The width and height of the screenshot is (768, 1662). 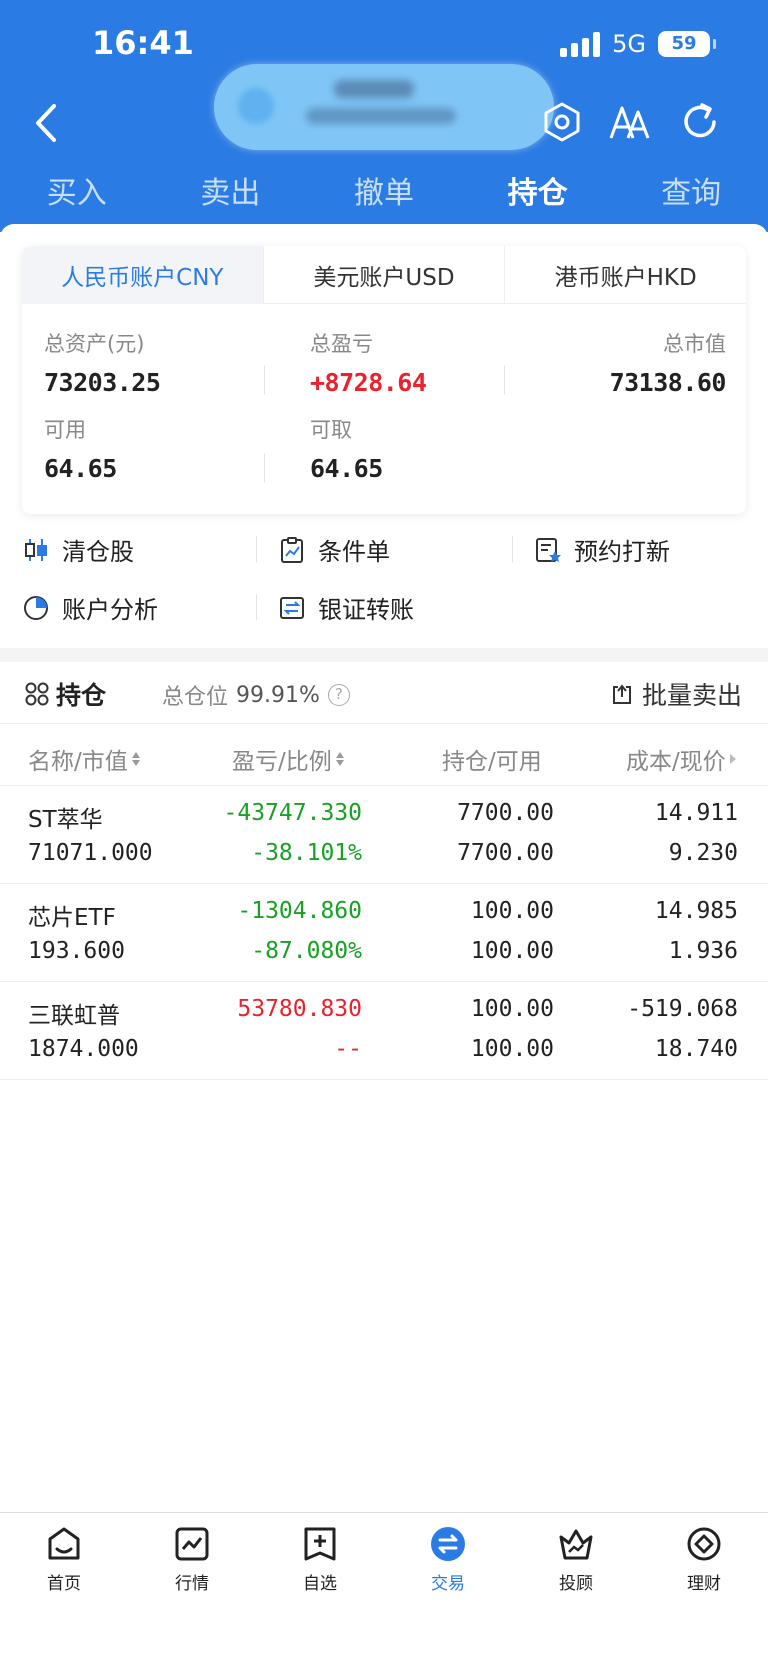 I want to click on available-funds: 可用 64.65, so click(x=80, y=448).